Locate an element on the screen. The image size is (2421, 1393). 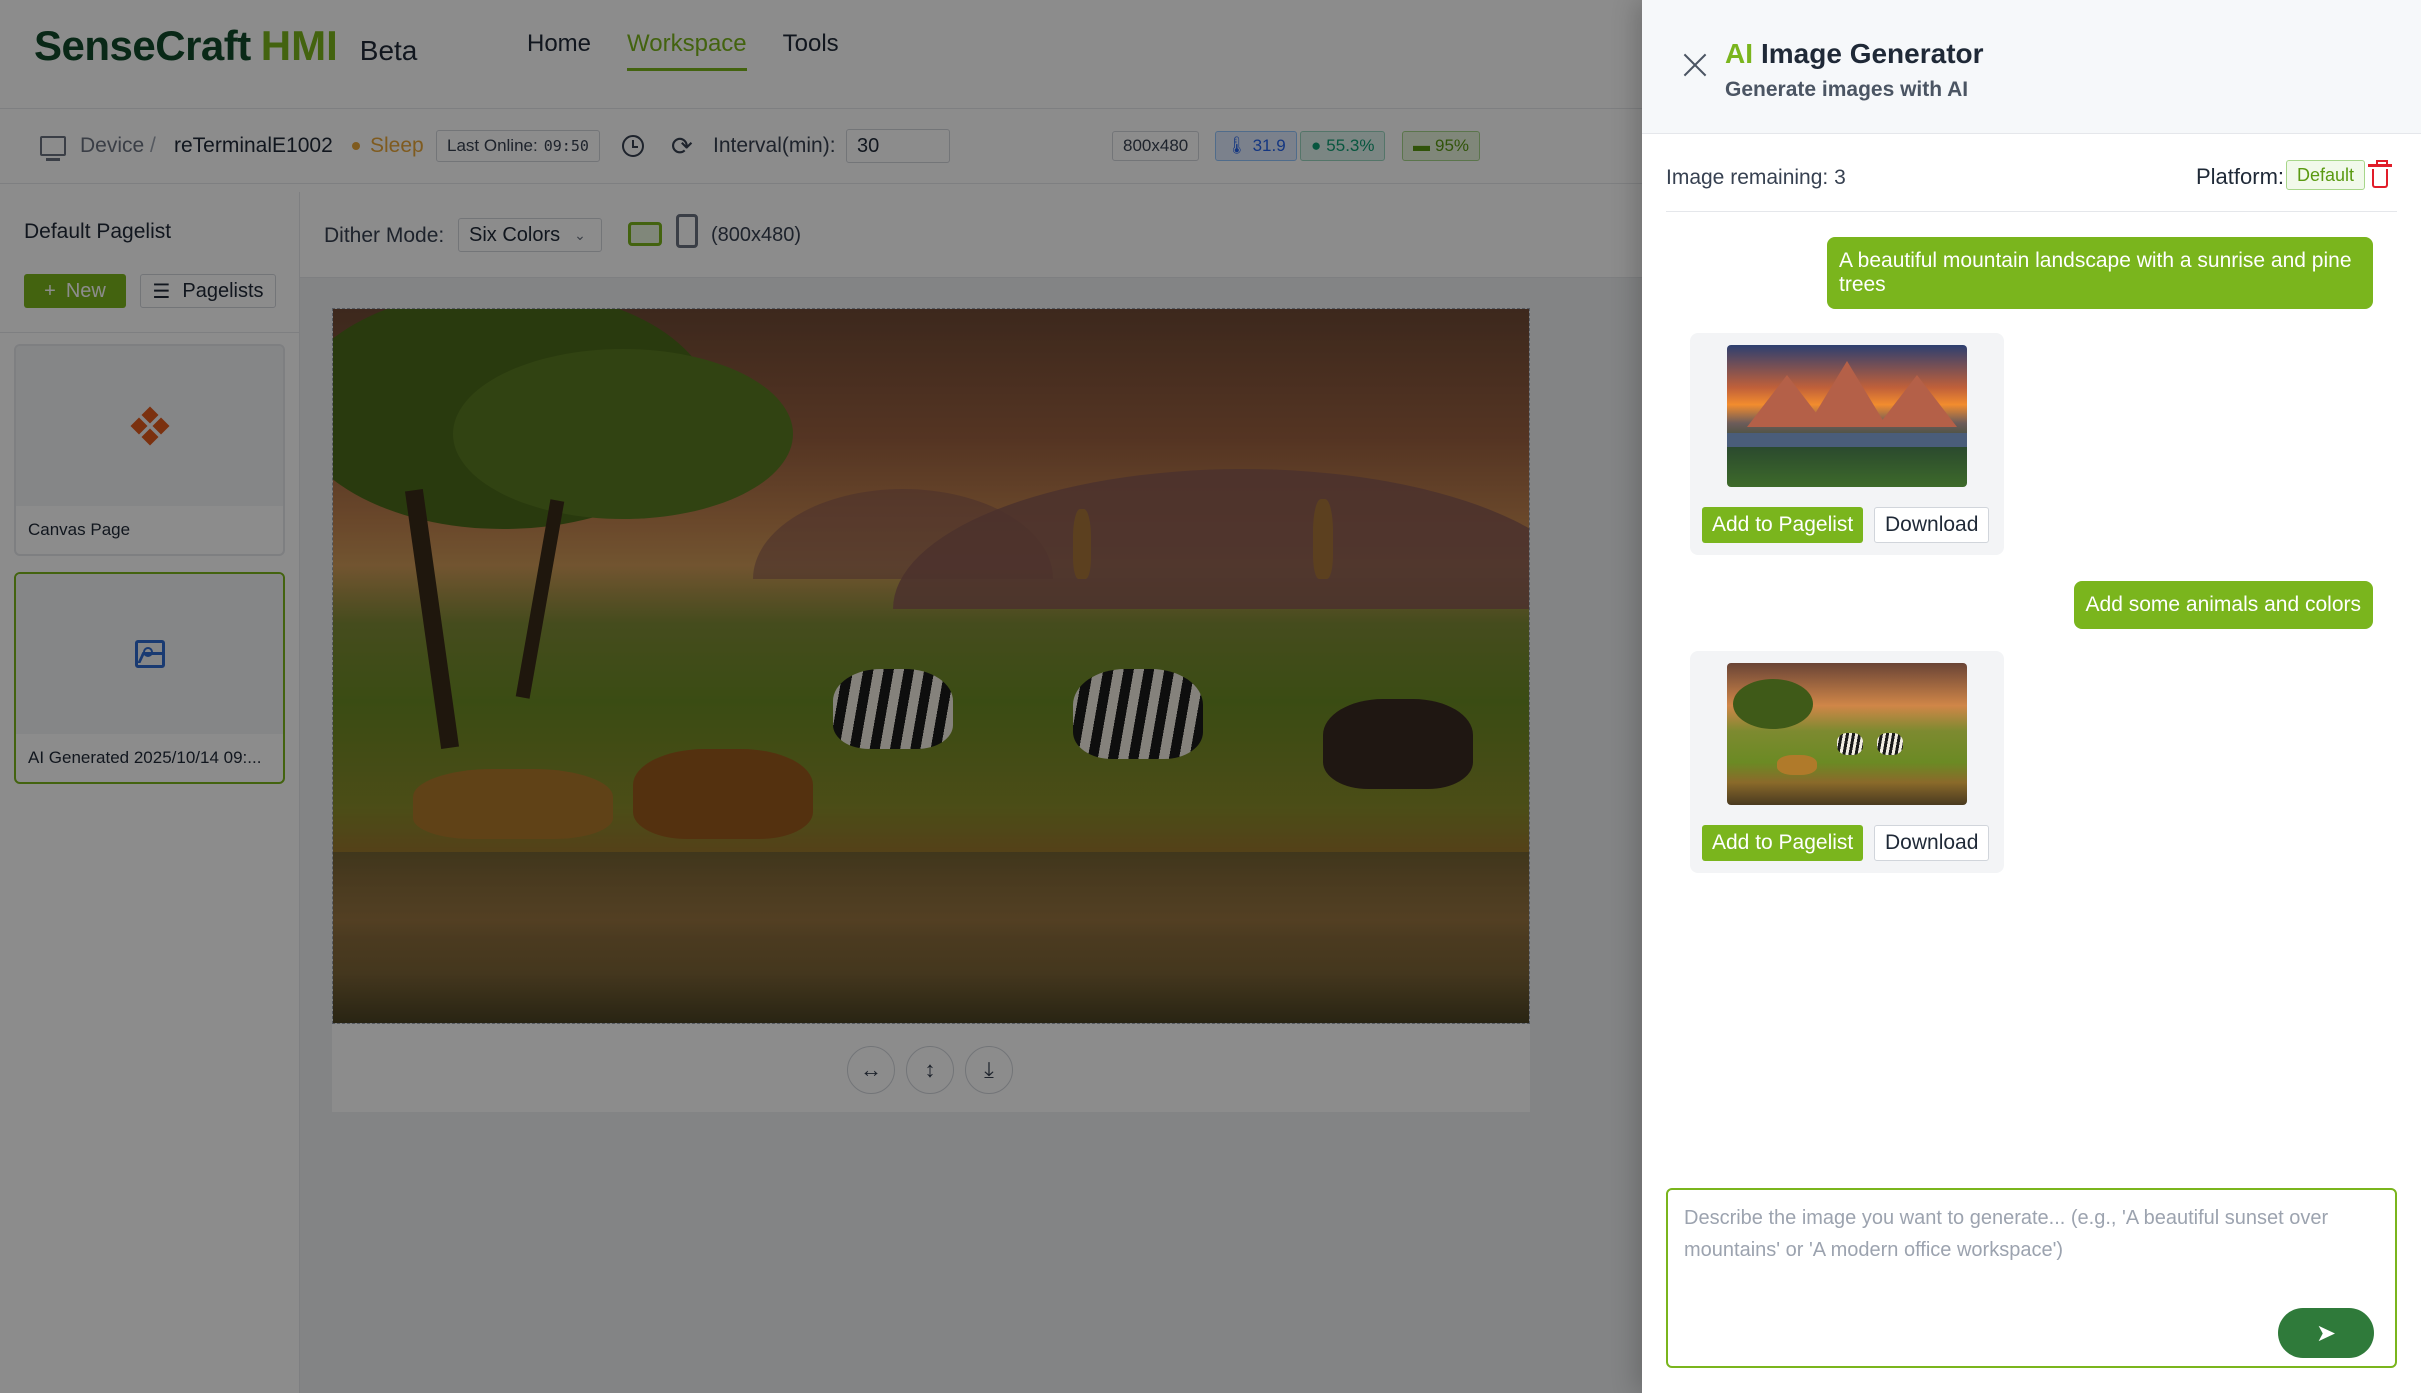
images-remaining: Image remaining: 3 is located at coordinates (1756, 177).